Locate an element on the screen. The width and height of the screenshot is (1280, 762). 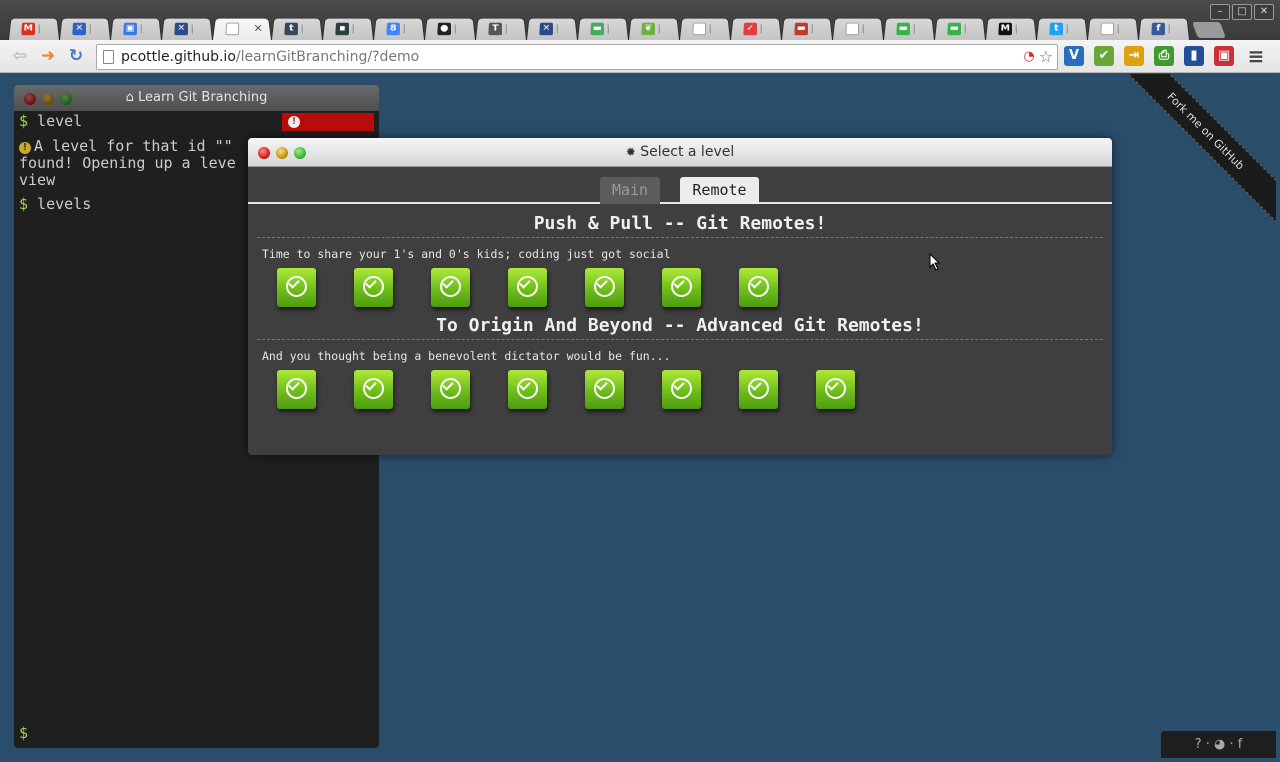
chart-icon: ▮ is located at coordinates (1194, 56).